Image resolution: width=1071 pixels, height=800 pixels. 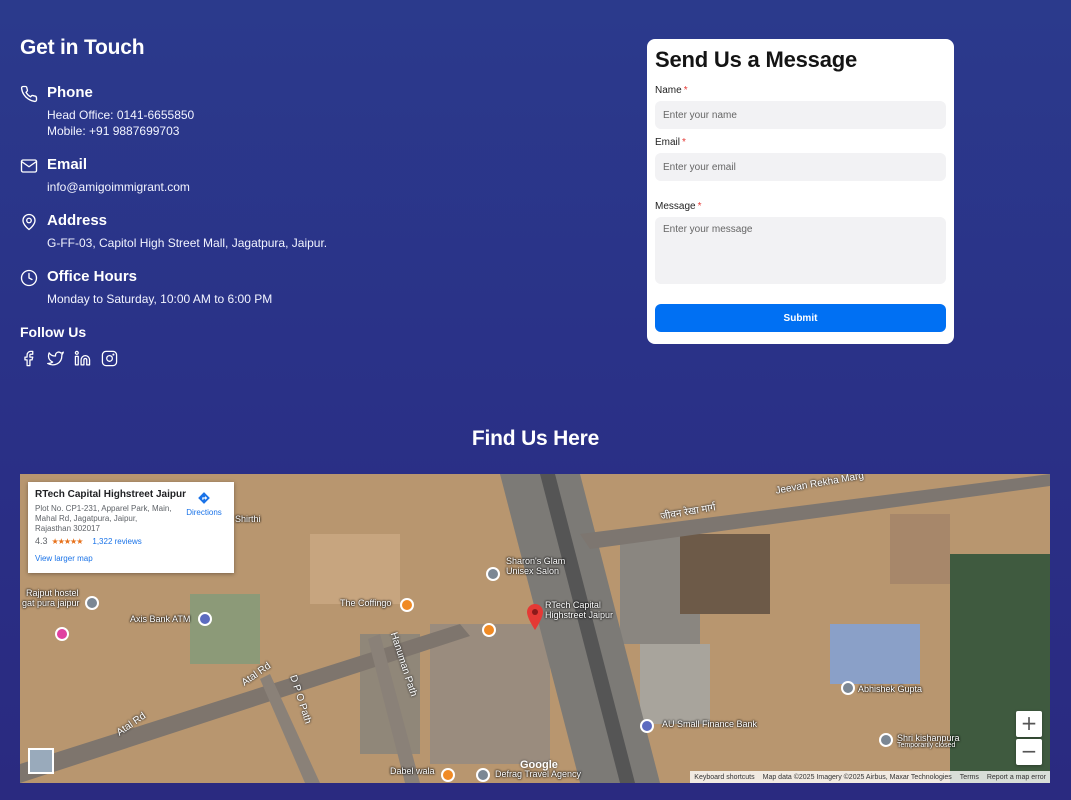 I want to click on name-input, so click(x=800, y=115).